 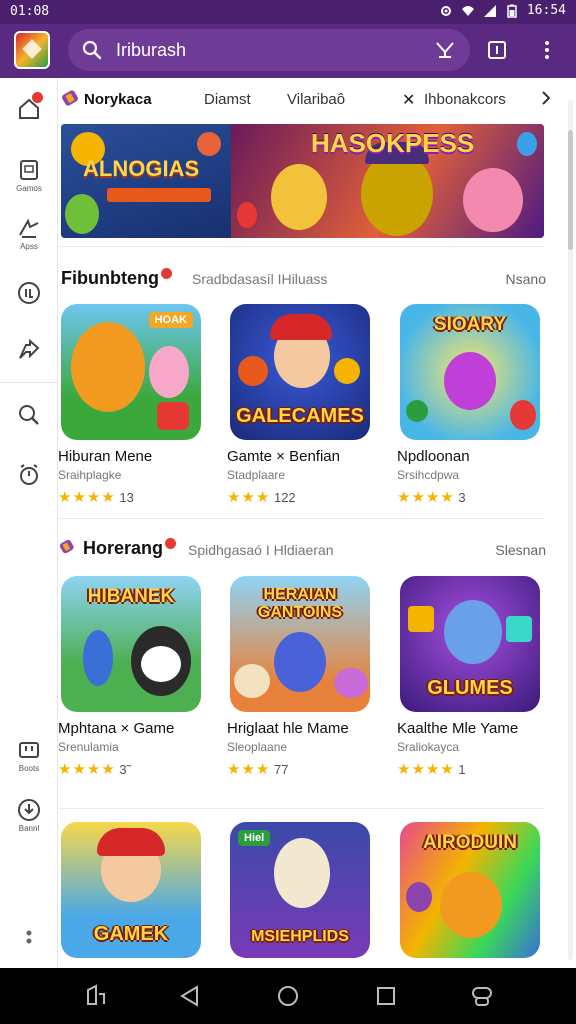 What do you see at coordinates (29, 246) in the screenshot?
I see `sidebar-label-apps: Apss` at bounding box center [29, 246].